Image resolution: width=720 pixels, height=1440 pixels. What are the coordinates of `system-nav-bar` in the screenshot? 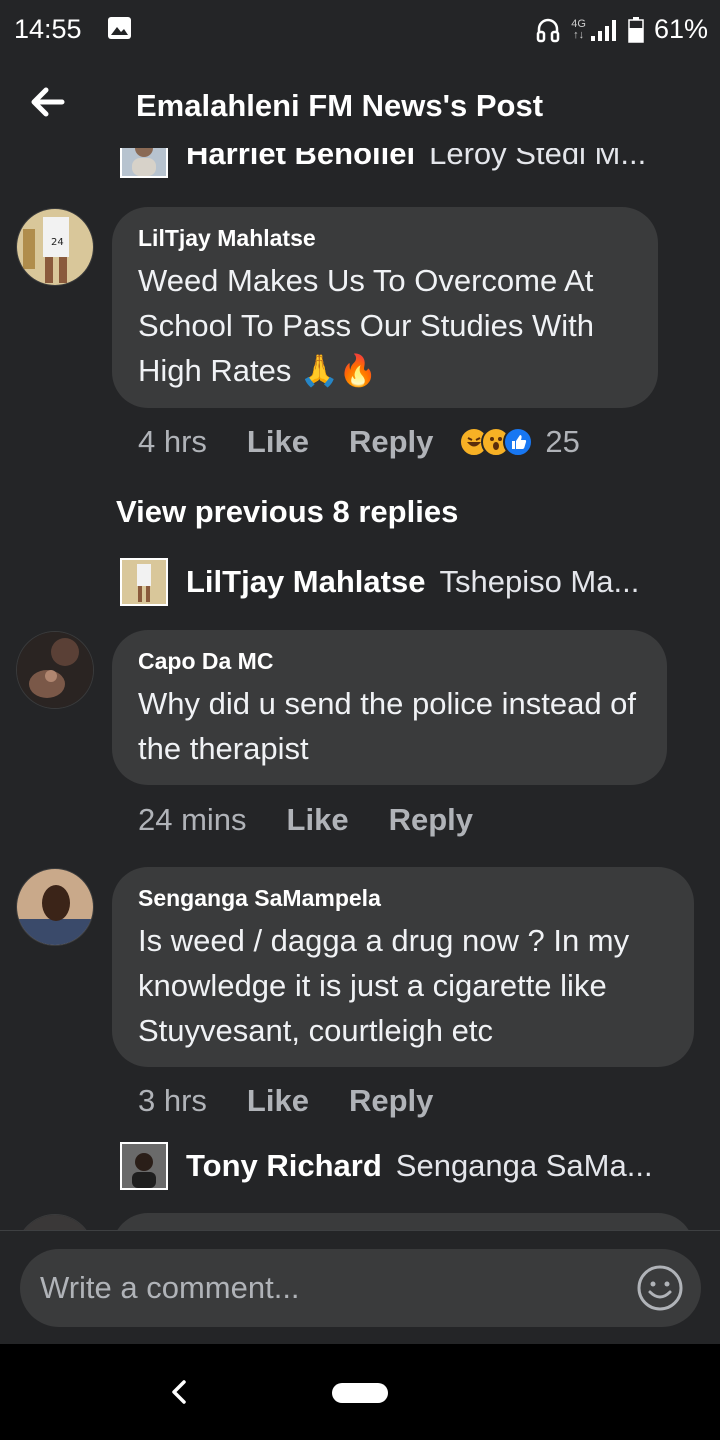 It's located at (360, 1392).